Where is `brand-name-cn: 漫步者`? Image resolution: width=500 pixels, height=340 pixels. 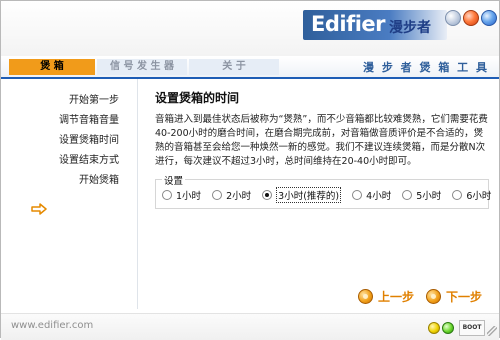
brand-name-cn: 漫步者 is located at coordinates (410, 28).